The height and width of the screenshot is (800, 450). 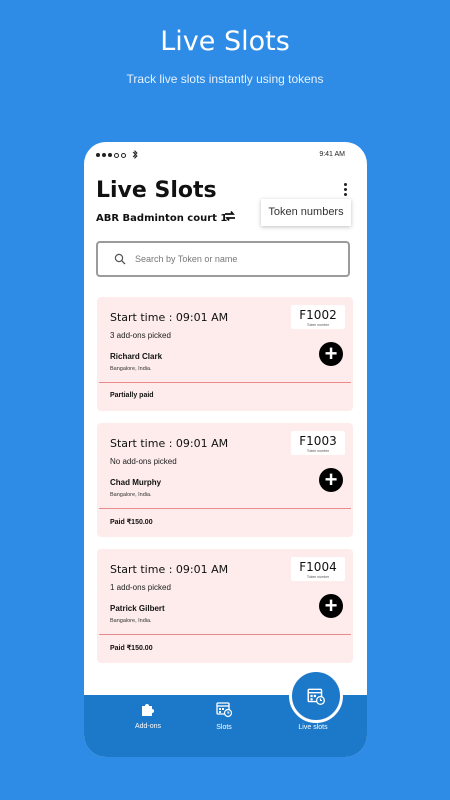 What do you see at coordinates (120, 259) in the screenshot?
I see `search-icon` at bounding box center [120, 259].